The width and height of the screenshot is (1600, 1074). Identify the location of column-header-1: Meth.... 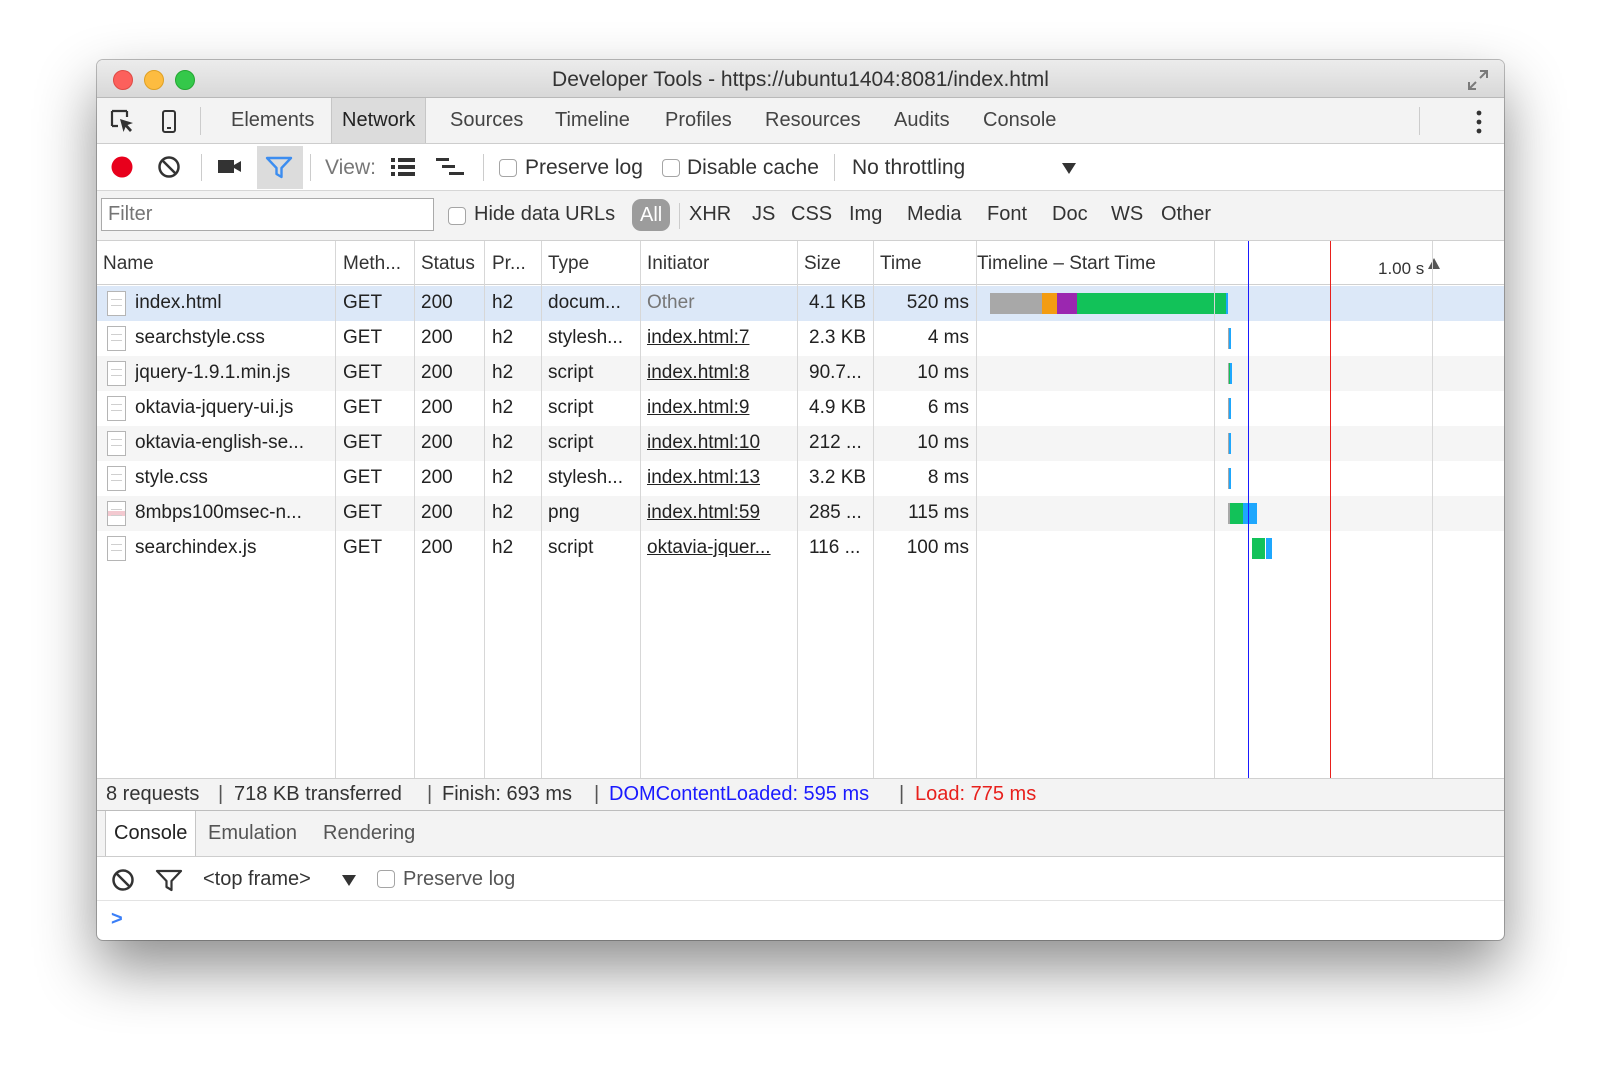
(372, 264).